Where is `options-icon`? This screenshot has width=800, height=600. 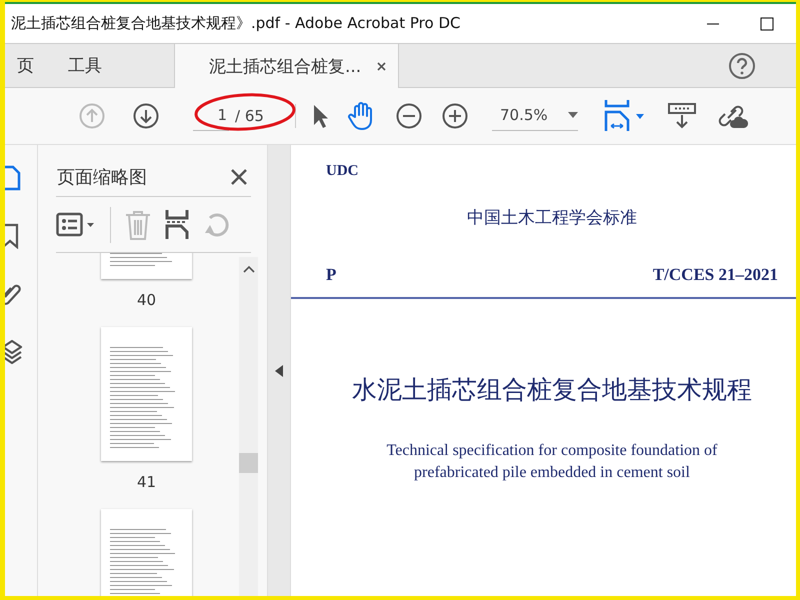
options-icon is located at coordinates (76, 225).